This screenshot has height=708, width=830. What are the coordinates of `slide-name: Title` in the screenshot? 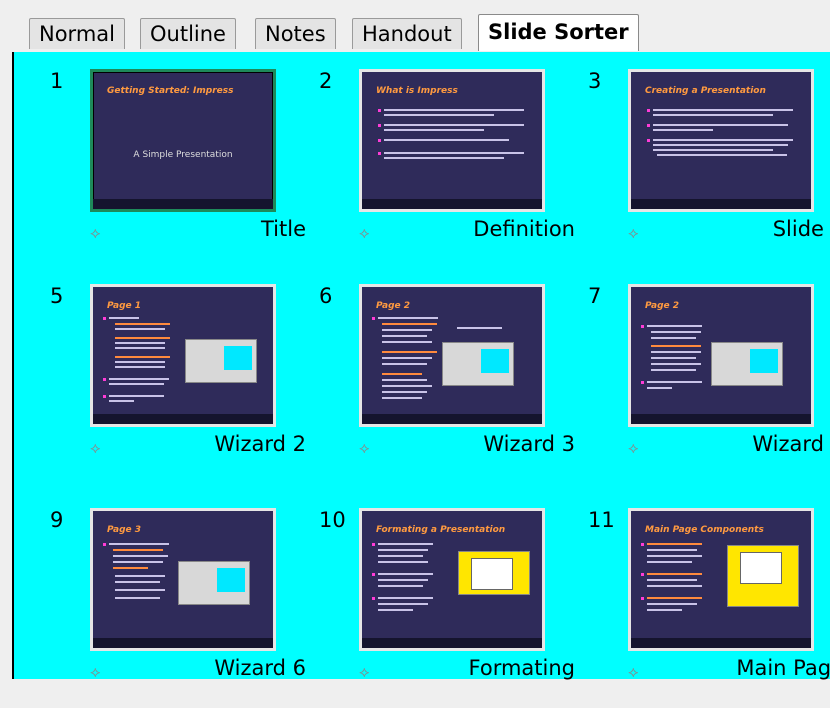 It's located at (283, 229).